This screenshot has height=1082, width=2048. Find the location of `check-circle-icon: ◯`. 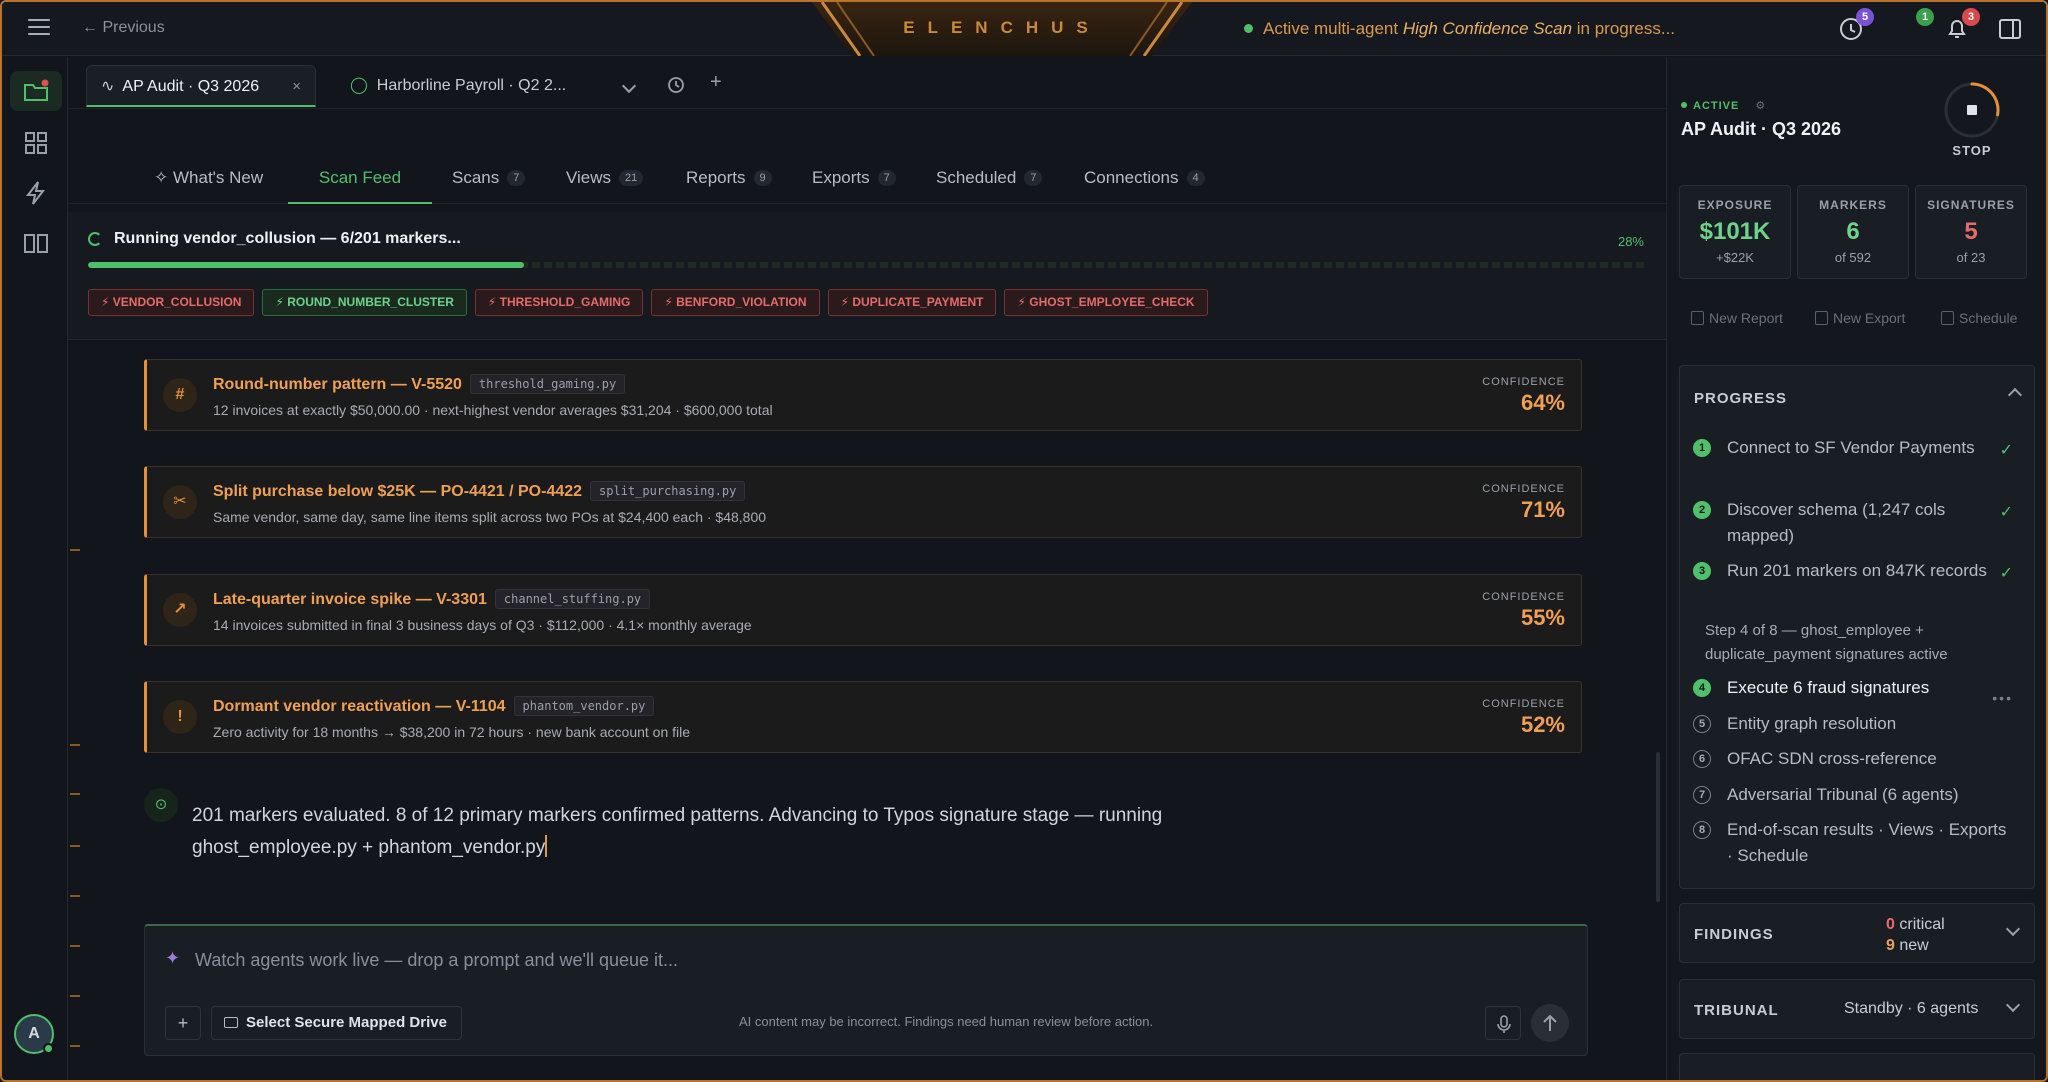

check-circle-icon: ◯ is located at coordinates (359, 85).